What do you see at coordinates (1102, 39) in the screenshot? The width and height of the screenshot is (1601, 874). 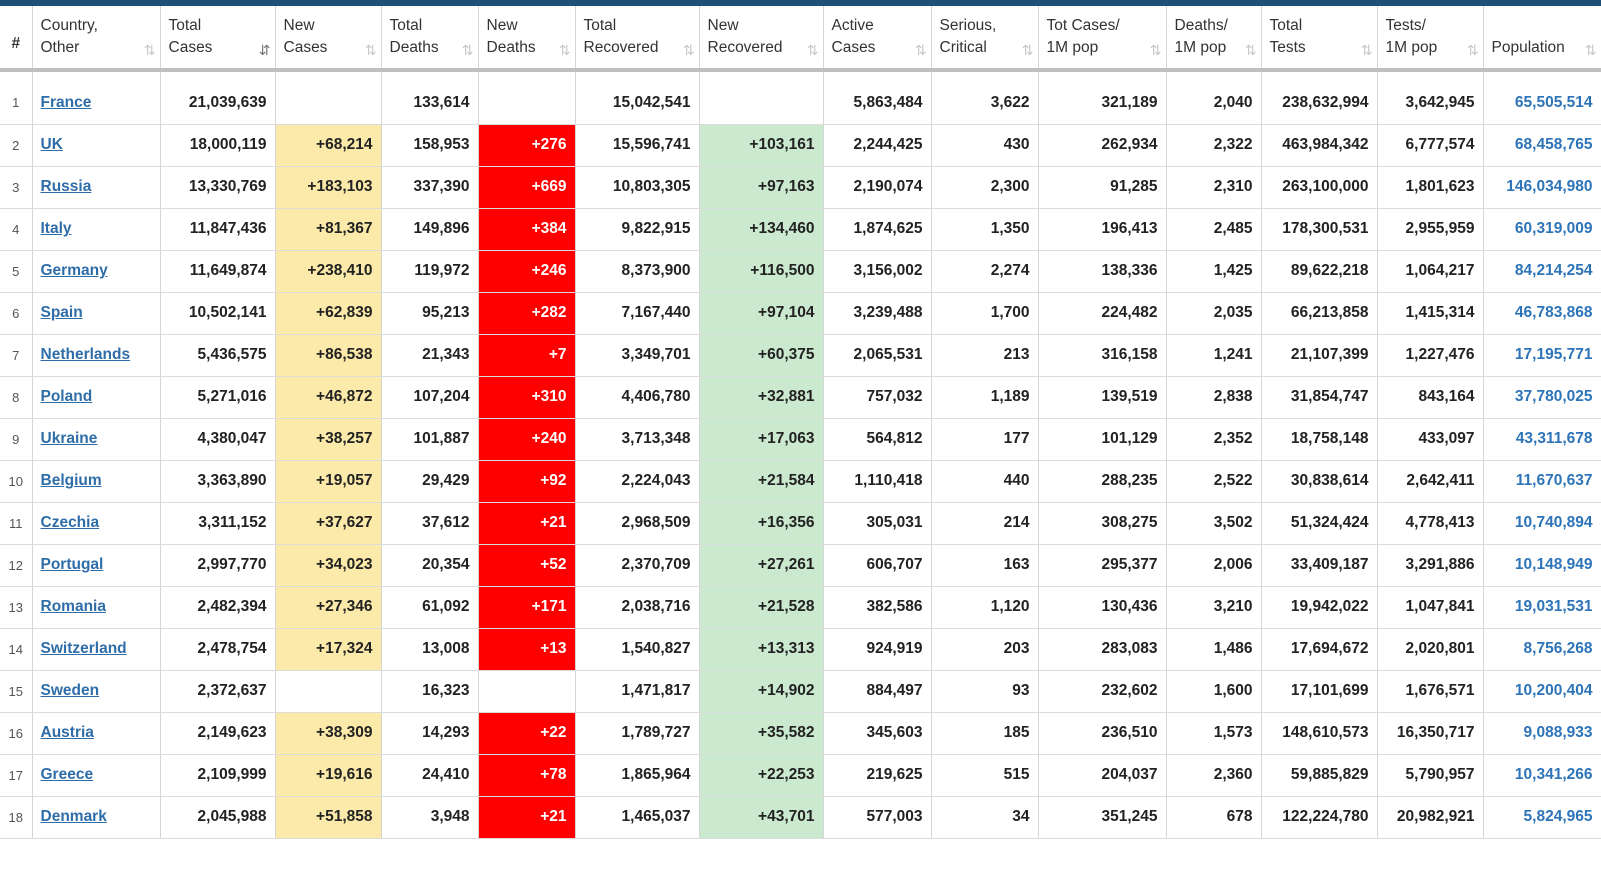 I see `header-tot-cases-per-1m: Tot Cases/1M pop ⇅` at bounding box center [1102, 39].